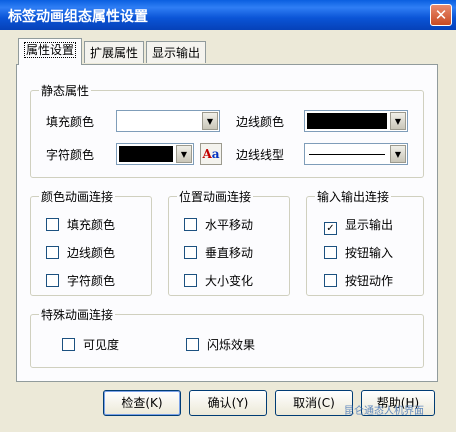 This screenshot has height=432, width=456. I want to click on checkbox-label: 按钮输入, so click(369, 253).